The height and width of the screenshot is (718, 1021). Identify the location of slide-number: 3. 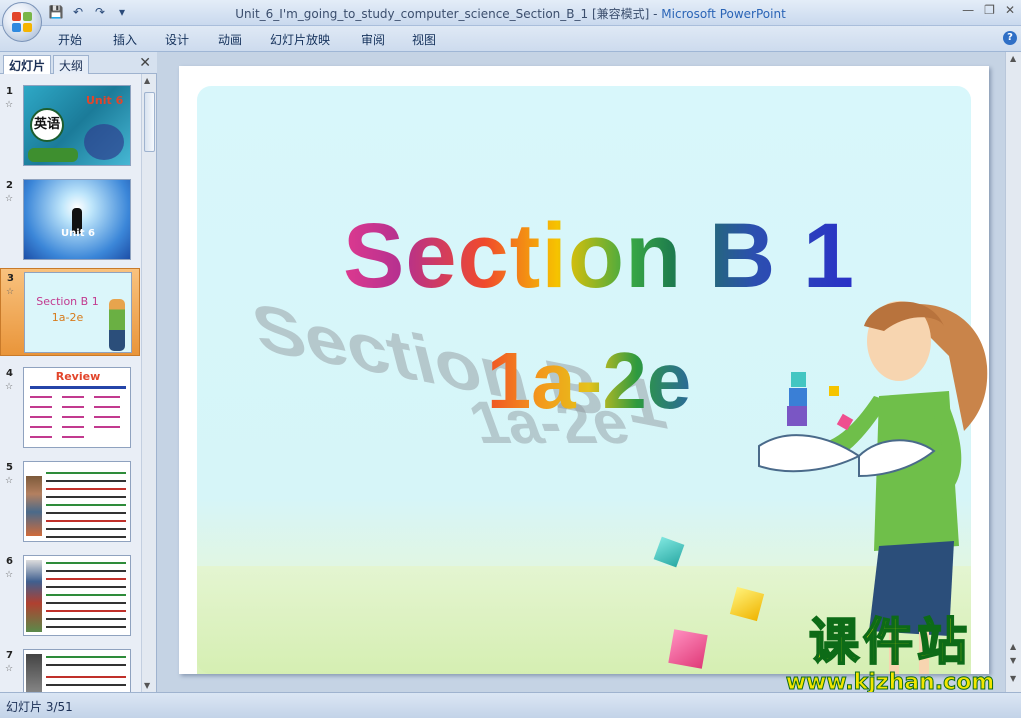
(10, 278).